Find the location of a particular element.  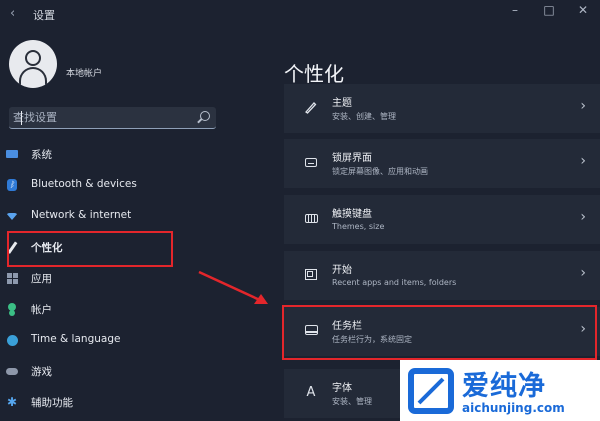

watermark-url: aichunjing.com is located at coordinates (513, 408).